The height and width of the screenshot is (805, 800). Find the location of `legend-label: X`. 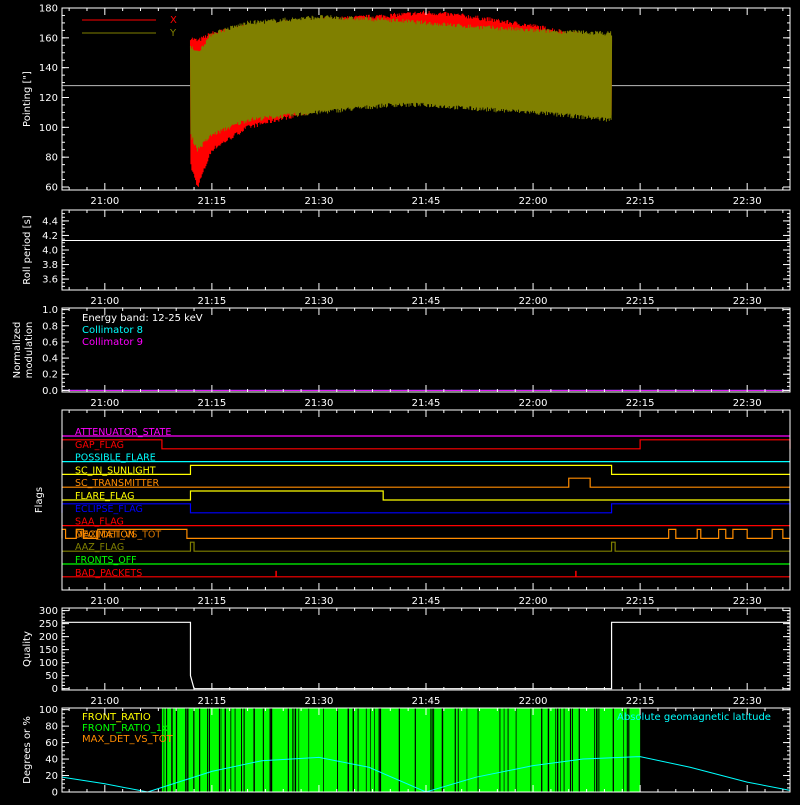

legend-label: X is located at coordinates (173, 20).